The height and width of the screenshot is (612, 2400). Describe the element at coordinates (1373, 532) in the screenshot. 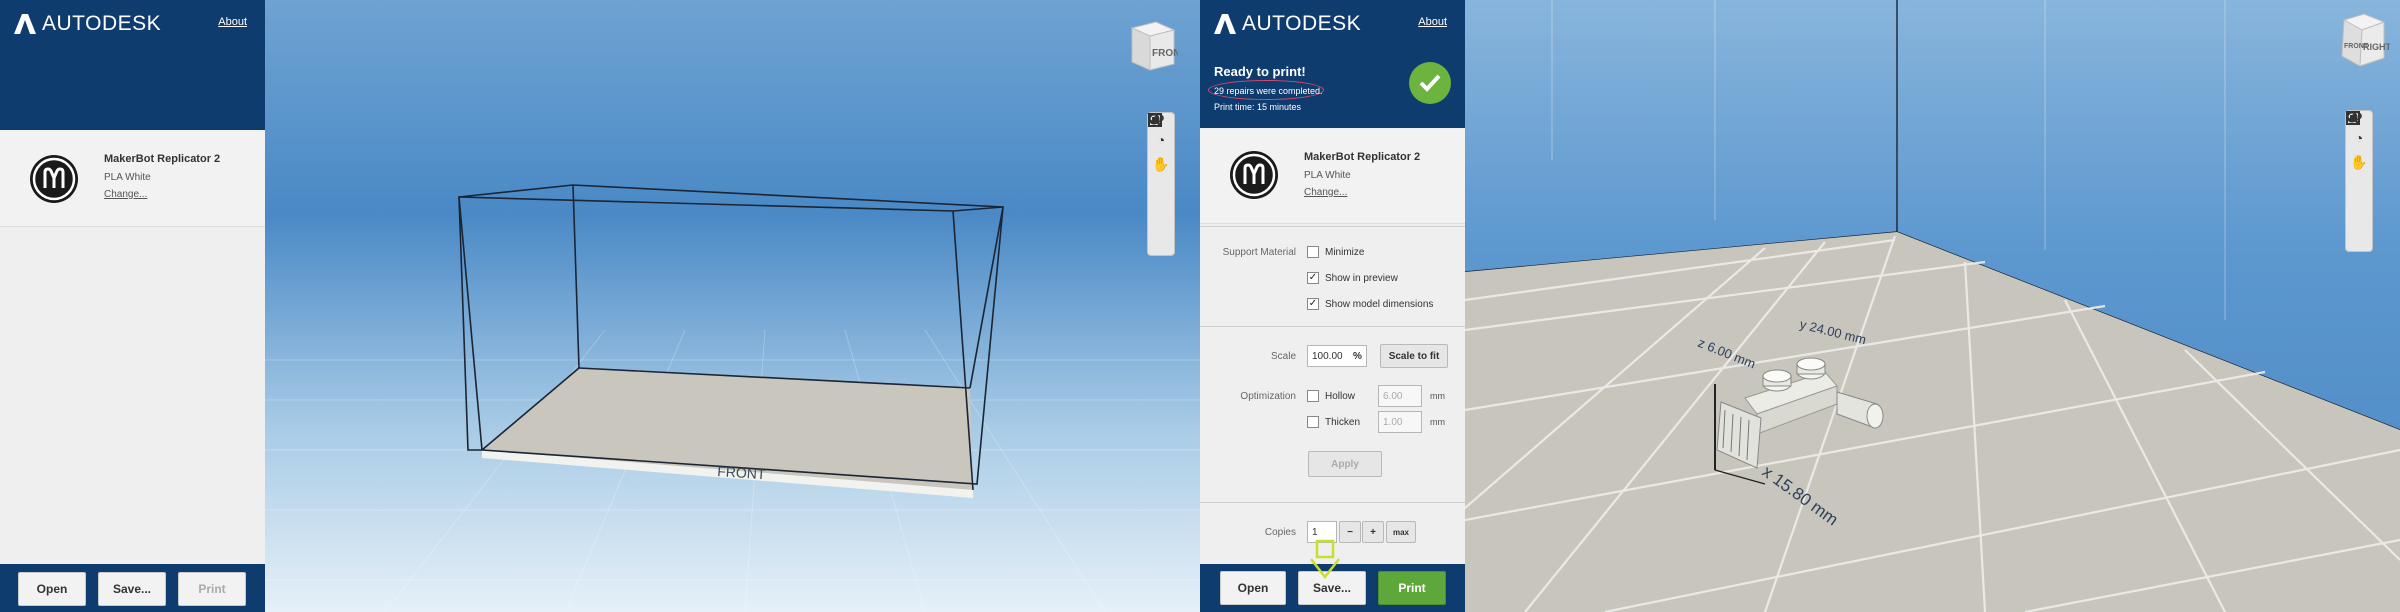

I see `copies-increment-button: +` at that location.